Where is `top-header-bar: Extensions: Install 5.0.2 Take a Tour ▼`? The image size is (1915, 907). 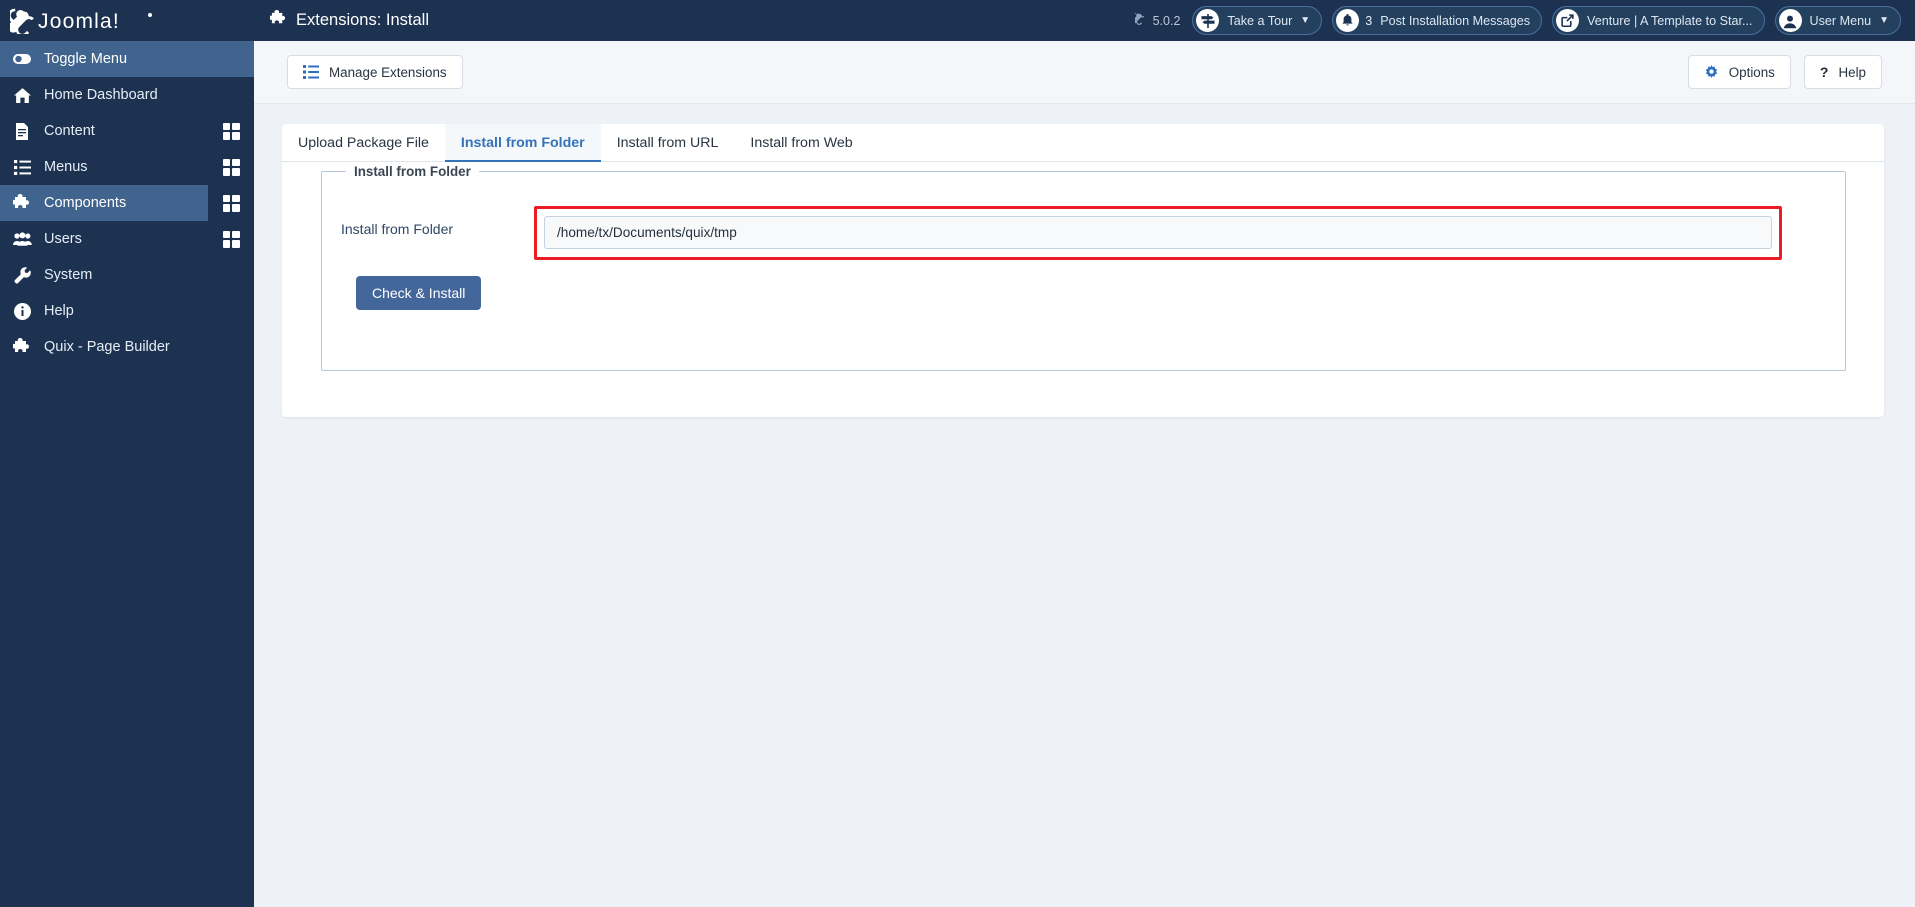
top-header-bar: Extensions: Install 5.0.2 Take a Tour ▼ is located at coordinates (1084, 20).